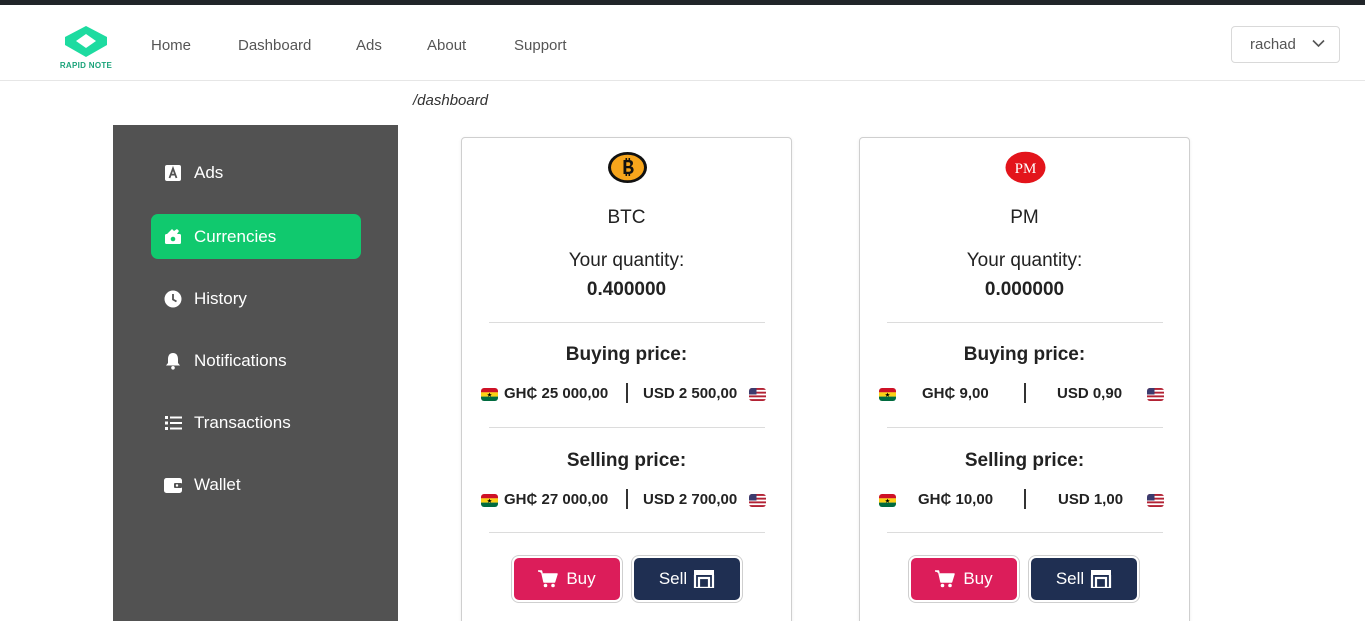 The image size is (1365, 621). I want to click on sidebar-item-label: Transactions, so click(242, 422).